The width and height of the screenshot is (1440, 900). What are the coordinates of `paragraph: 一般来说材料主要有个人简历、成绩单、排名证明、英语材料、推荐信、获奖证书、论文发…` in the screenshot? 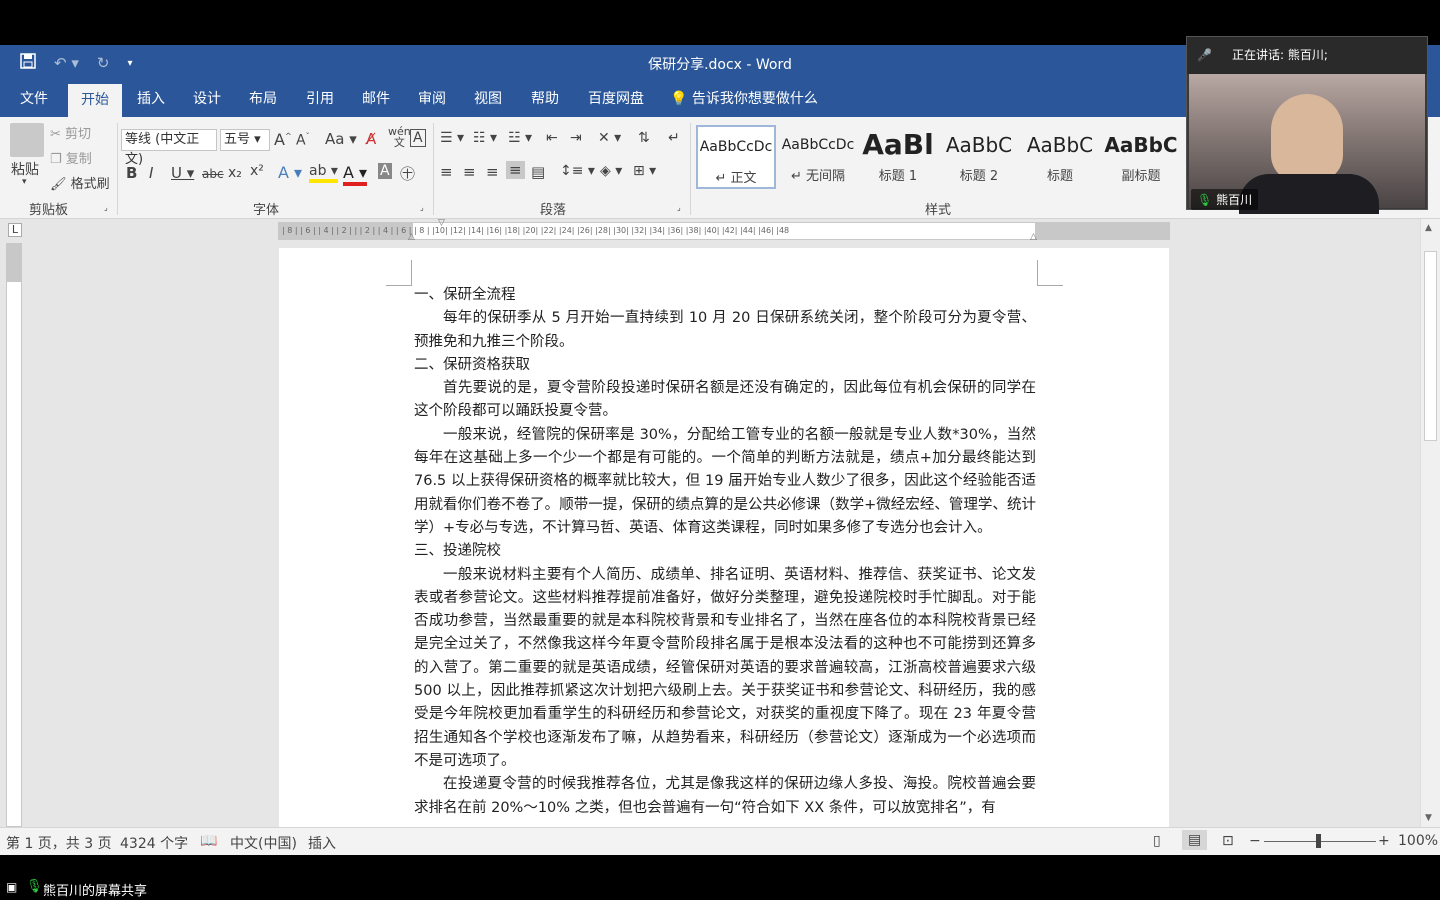 It's located at (725, 667).